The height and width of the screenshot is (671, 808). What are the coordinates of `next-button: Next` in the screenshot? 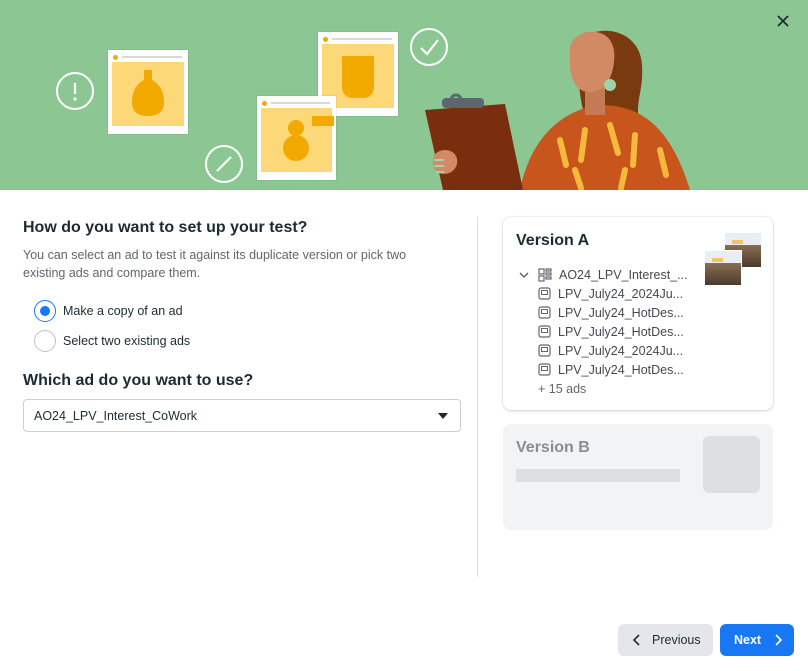 It's located at (757, 640).